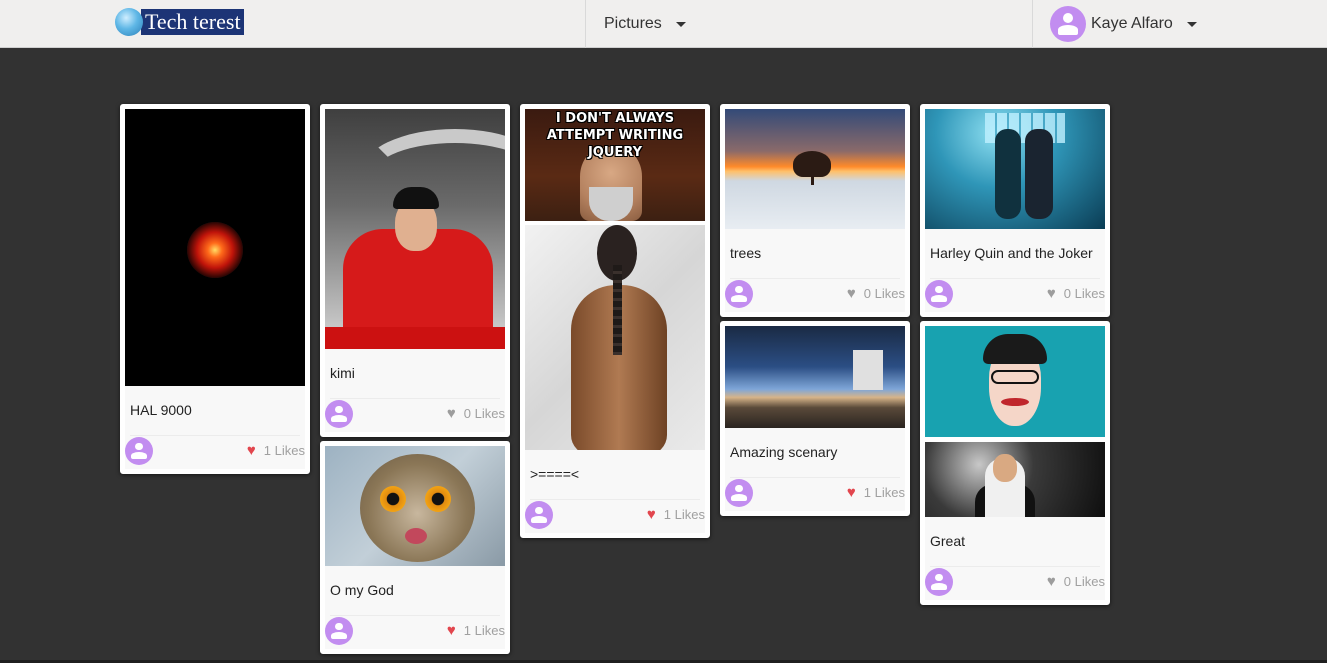 The height and width of the screenshot is (663, 1327). Describe the element at coordinates (1011, 253) in the screenshot. I see `pin-caption: Harley Quin and the Joker` at that location.